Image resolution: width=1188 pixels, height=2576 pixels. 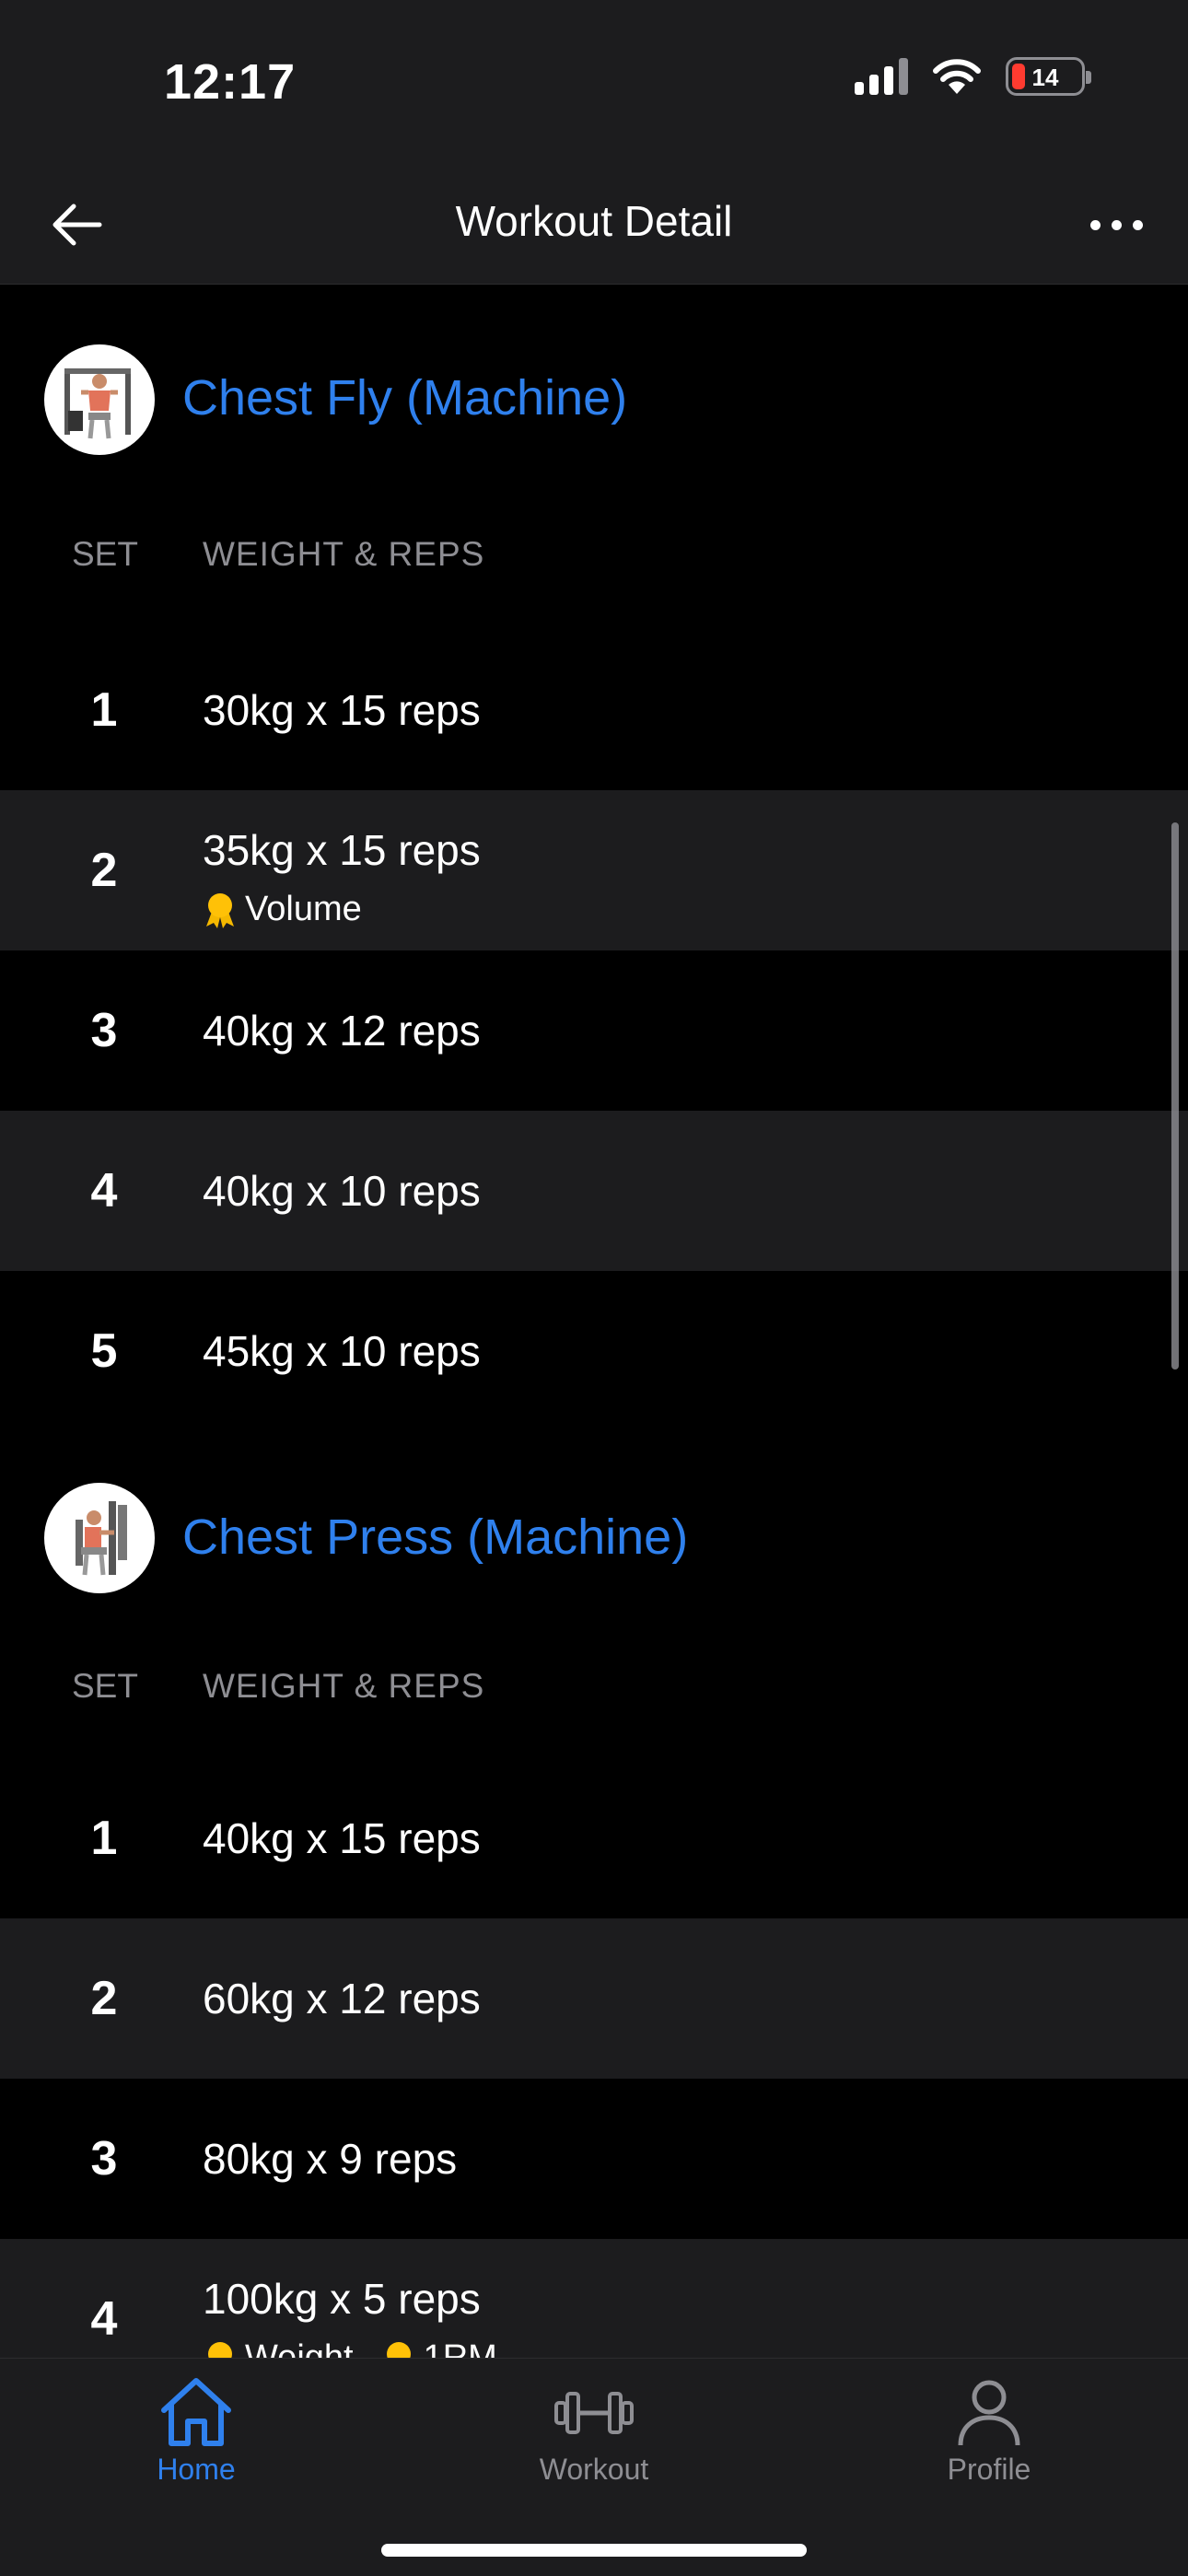 What do you see at coordinates (196, 2469) in the screenshot?
I see `tab-label: Home` at bounding box center [196, 2469].